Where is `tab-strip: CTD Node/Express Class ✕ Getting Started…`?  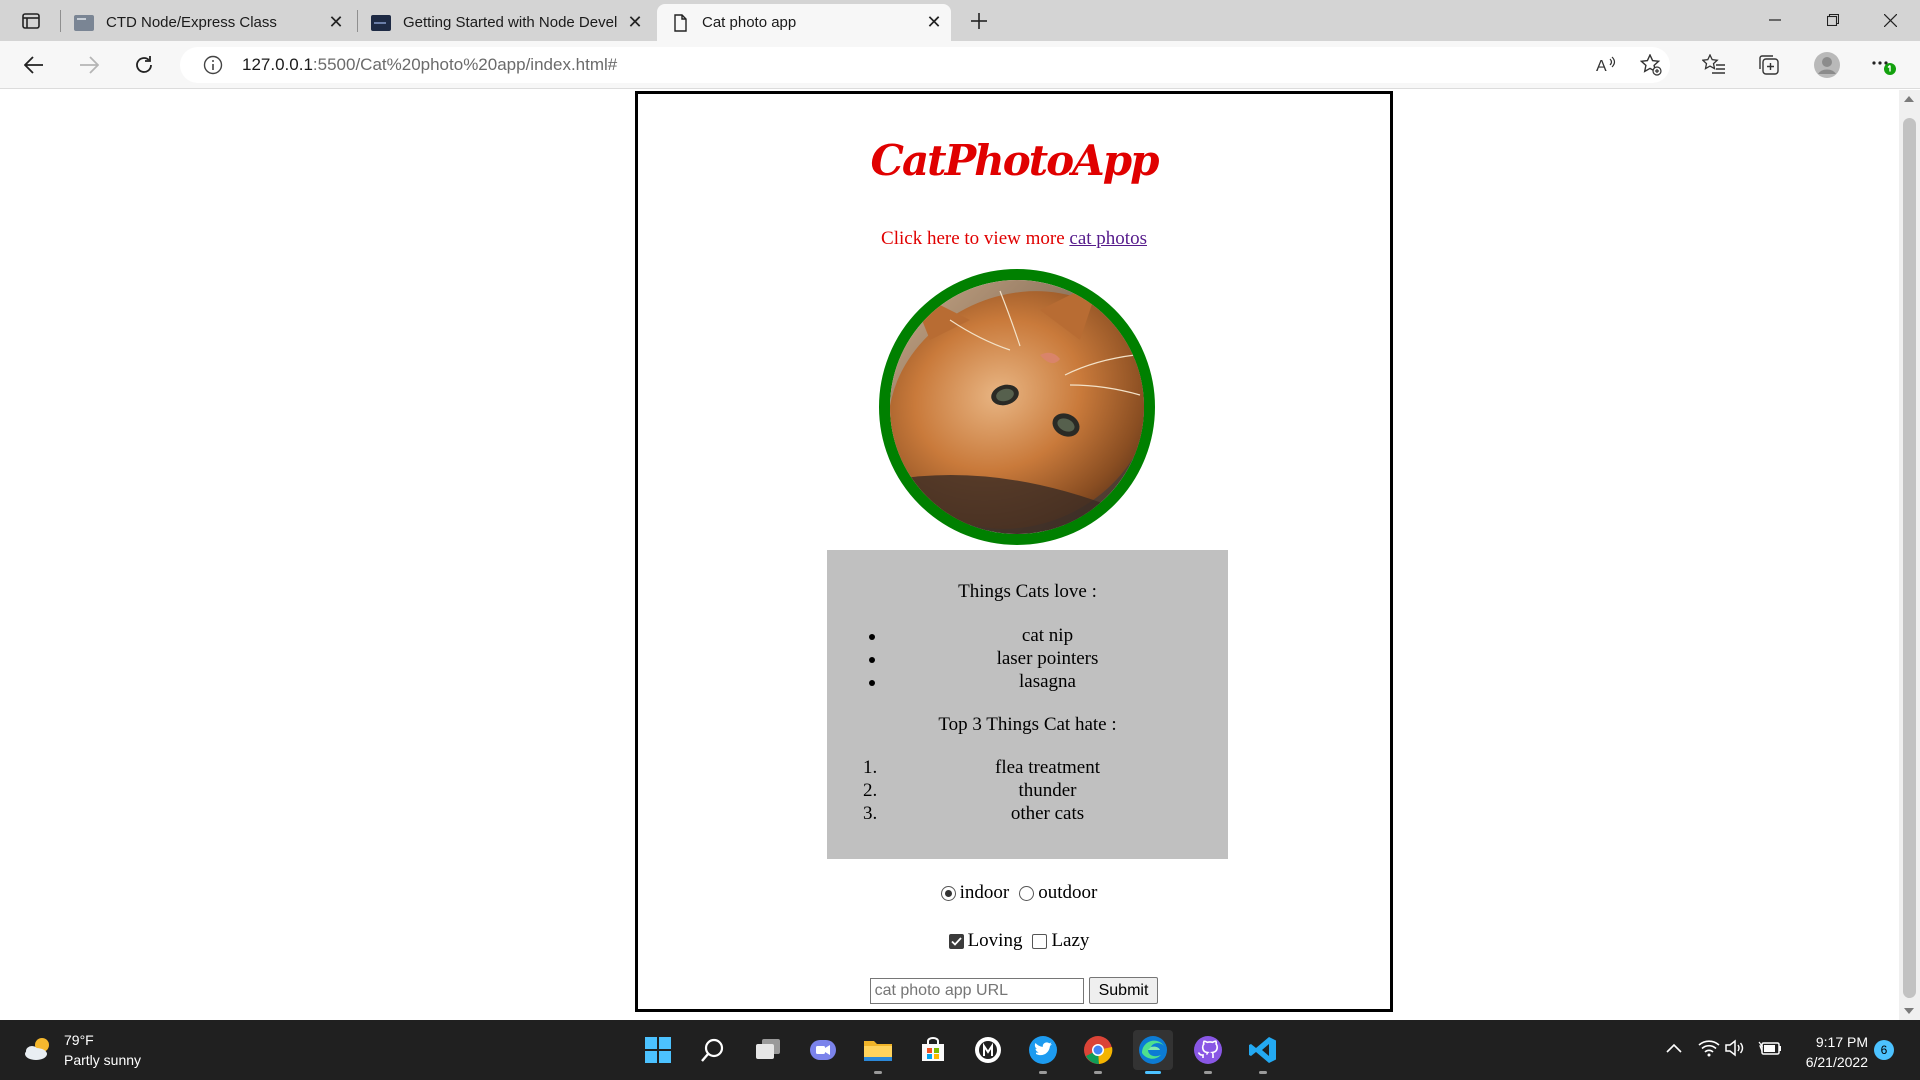
tab-strip: CTD Node/Express Class ✕ Getting Started… is located at coordinates (960, 20).